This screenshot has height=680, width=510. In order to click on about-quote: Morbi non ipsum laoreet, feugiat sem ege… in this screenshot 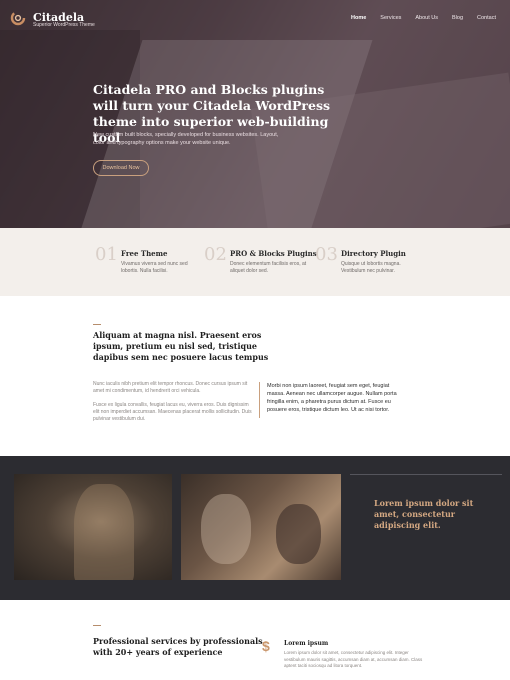, I will do `click(332, 398)`.